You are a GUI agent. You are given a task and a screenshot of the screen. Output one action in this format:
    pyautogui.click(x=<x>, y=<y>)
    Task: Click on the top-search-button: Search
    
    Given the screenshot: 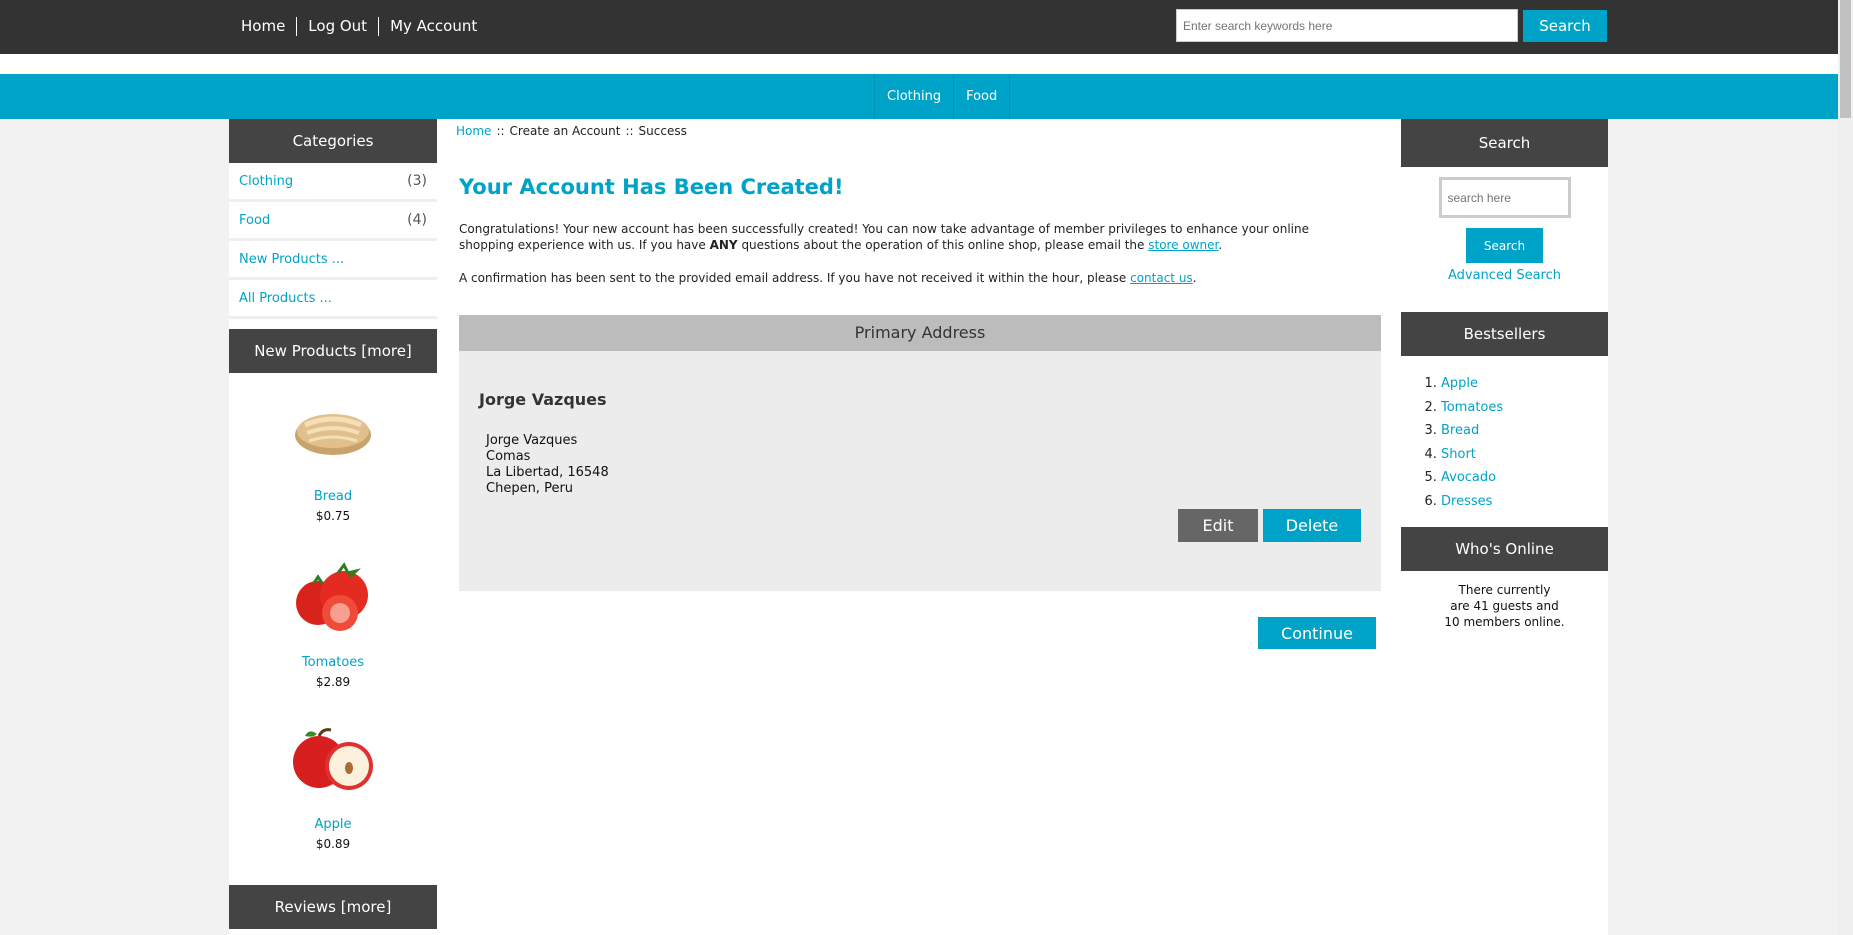 What is the action you would take?
    pyautogui.click(x=1565, y=26)
    